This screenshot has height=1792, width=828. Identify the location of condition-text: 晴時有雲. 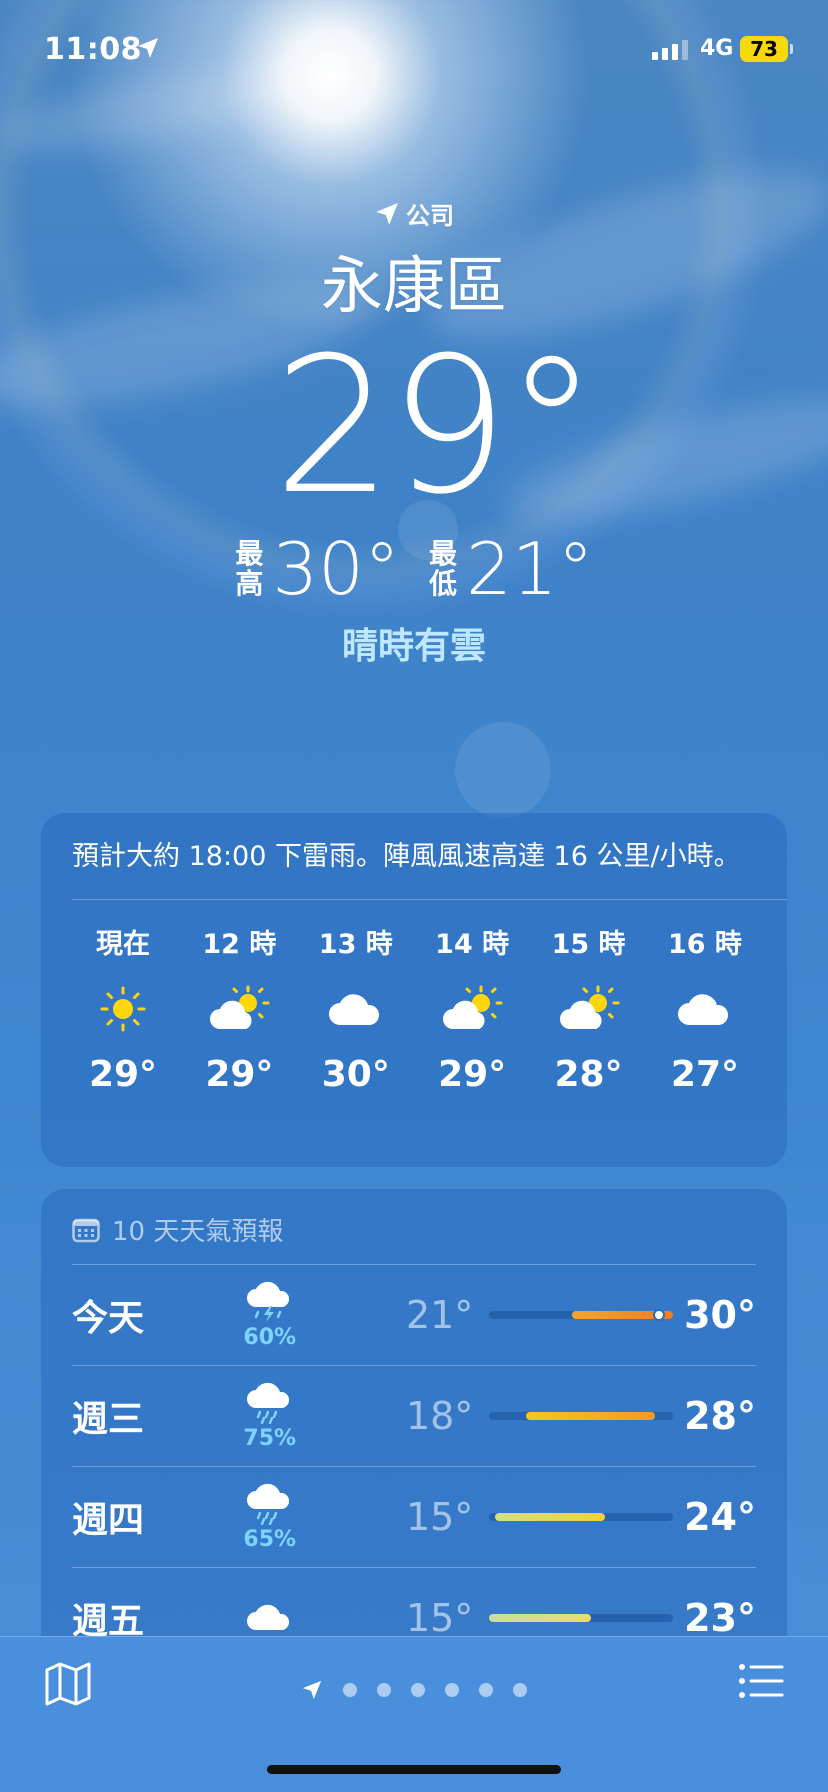
(413, 646).